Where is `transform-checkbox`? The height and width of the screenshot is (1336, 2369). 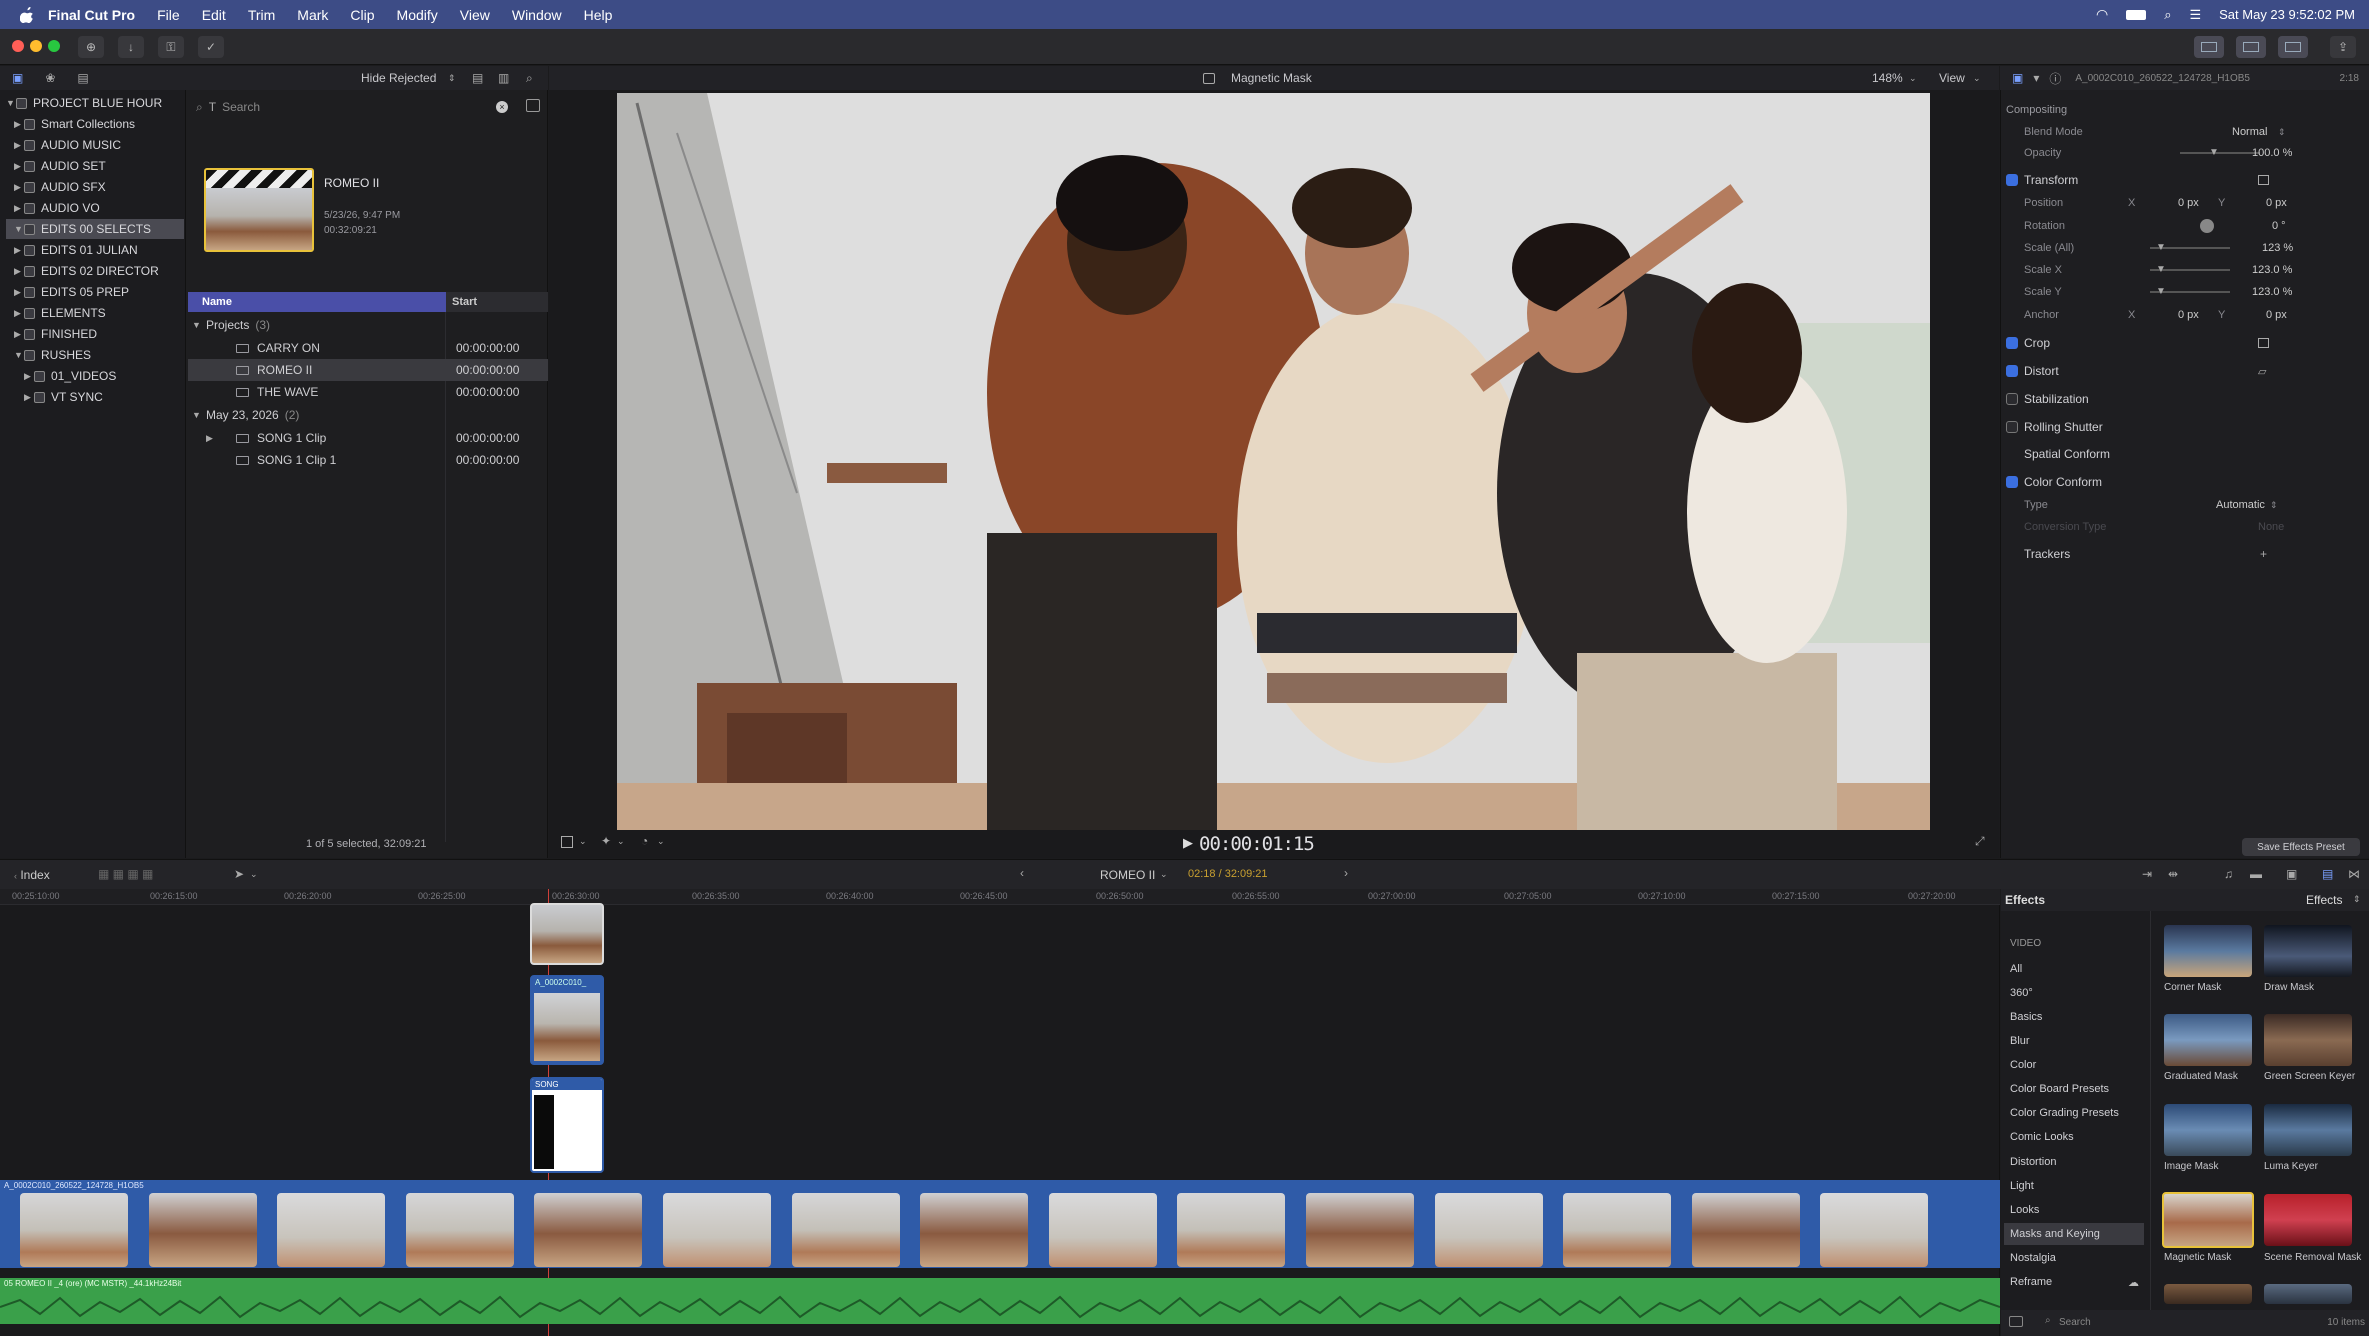
transform-checkbox is located at coordinates (2012, 180).